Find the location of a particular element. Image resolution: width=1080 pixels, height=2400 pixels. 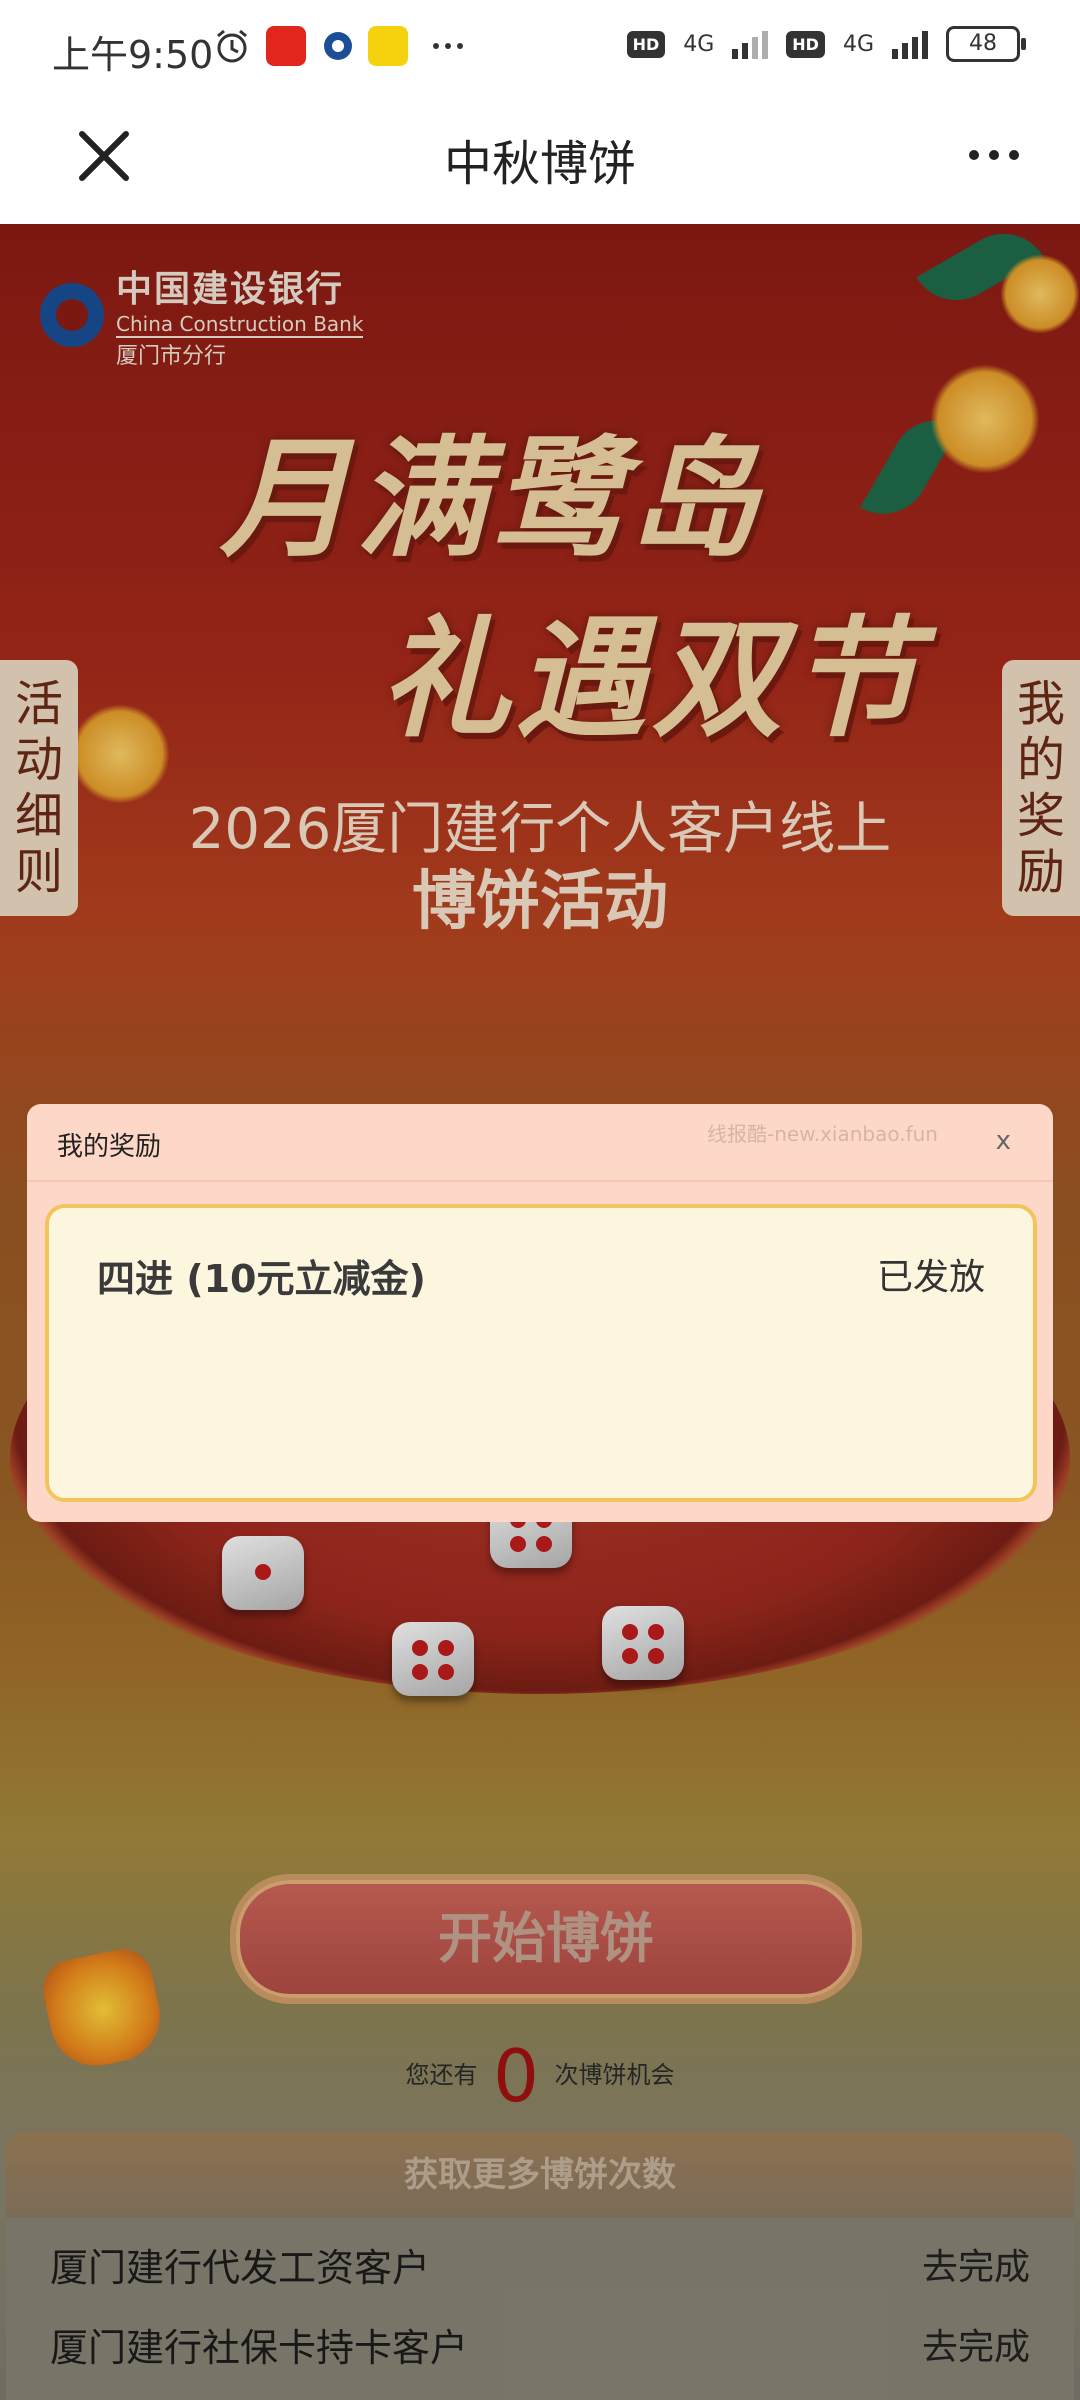

signal-icon is located at coordinates (750, 44).